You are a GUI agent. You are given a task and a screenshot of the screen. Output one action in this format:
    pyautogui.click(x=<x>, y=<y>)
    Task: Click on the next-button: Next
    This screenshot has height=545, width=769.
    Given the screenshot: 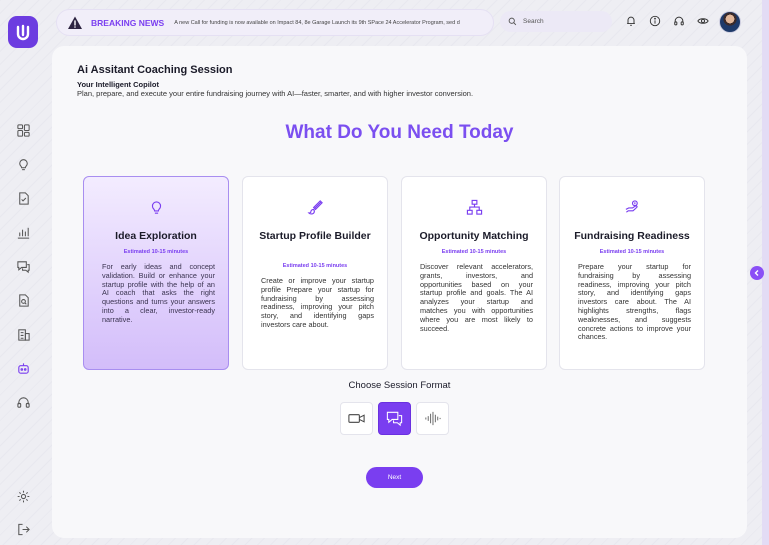 What is the action you would take?
    pyautogui.click(x=394, y=477)
    